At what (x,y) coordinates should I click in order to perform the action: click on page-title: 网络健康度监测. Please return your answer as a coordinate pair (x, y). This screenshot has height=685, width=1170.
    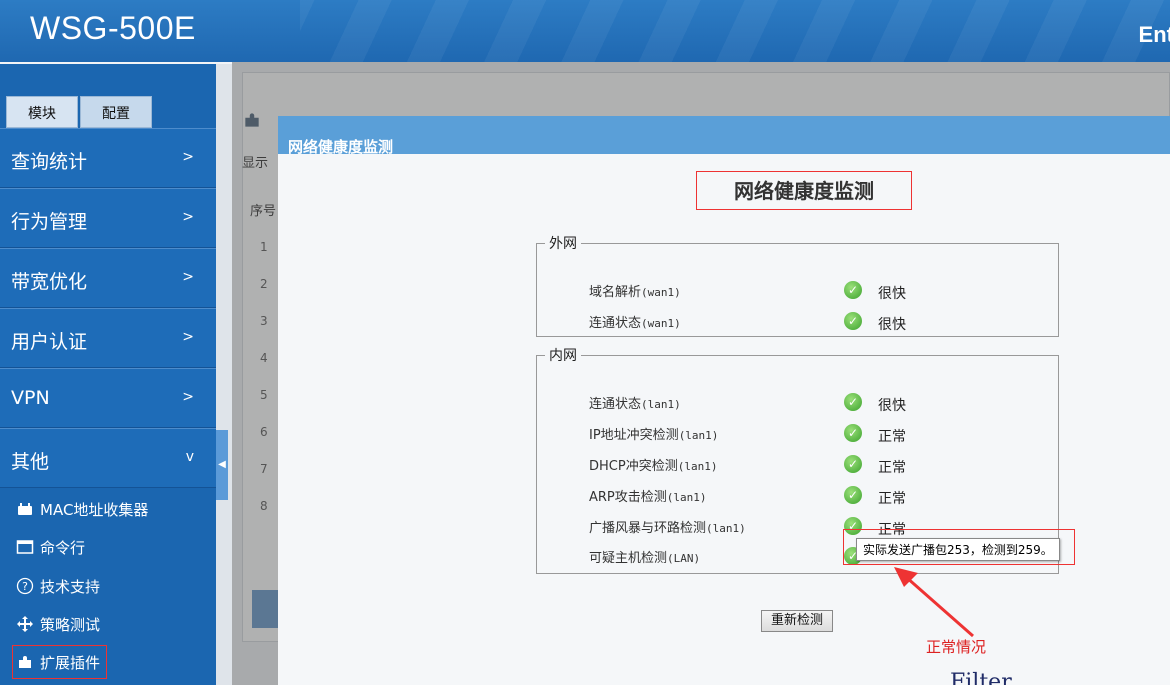
    Looking at the image, I should click on (804, 190).